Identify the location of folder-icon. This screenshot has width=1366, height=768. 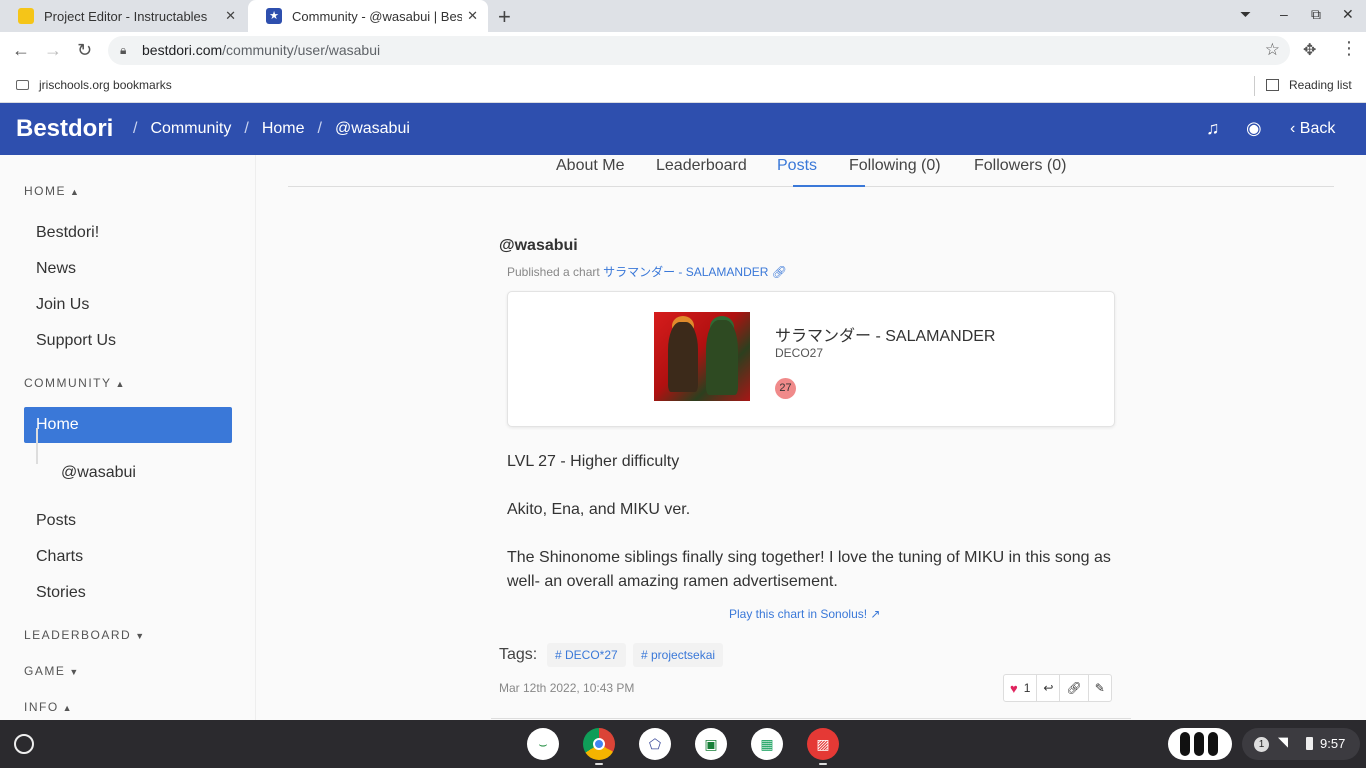
(22, 85).